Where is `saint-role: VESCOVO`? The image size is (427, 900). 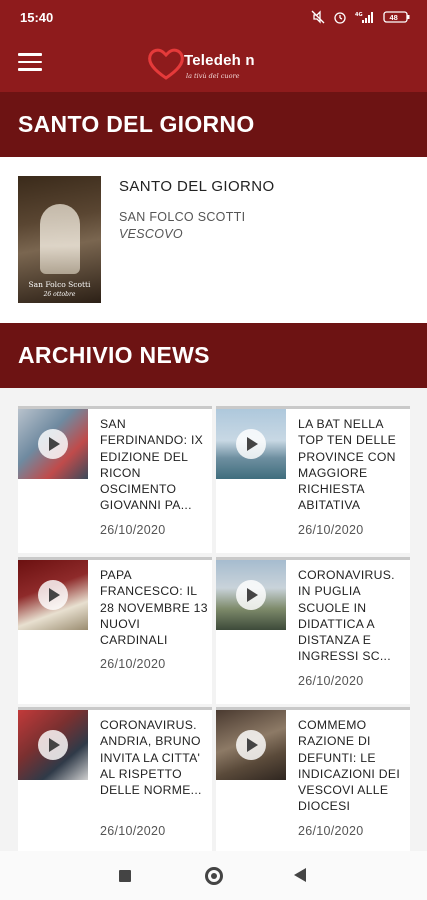
saint-role: VESCOVO is located at coordinates (151, 234).